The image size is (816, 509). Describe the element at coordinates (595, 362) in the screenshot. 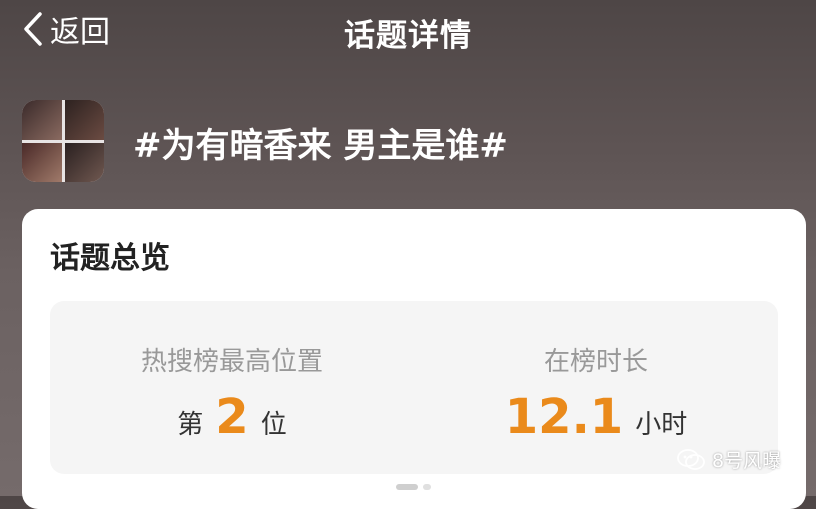

I see `duration-label: 在榜时长` at that location.